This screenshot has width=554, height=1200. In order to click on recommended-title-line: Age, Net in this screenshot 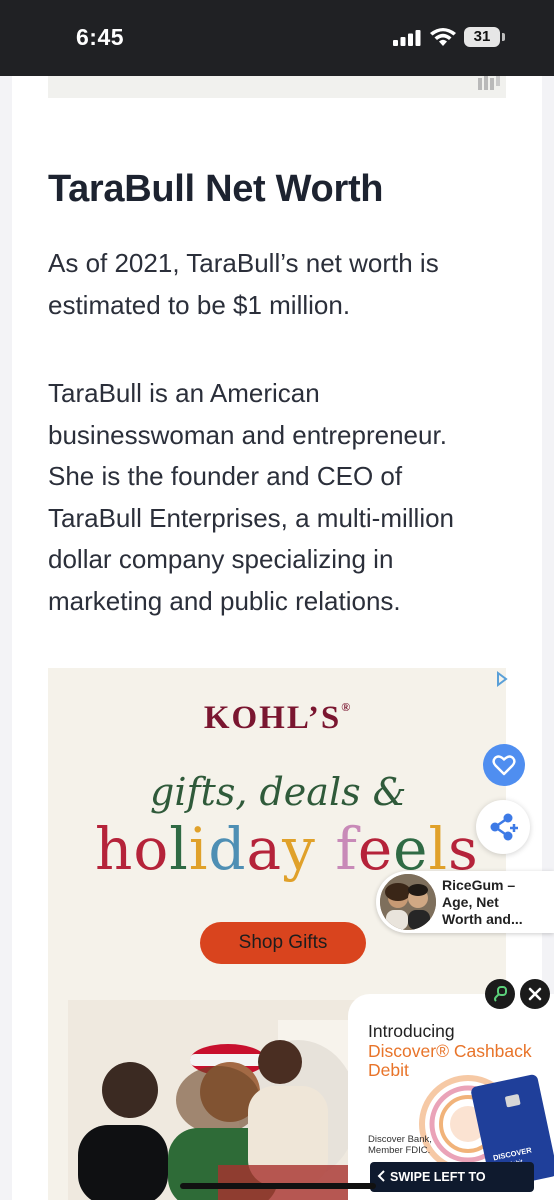, I will do `click(470, 902)`.